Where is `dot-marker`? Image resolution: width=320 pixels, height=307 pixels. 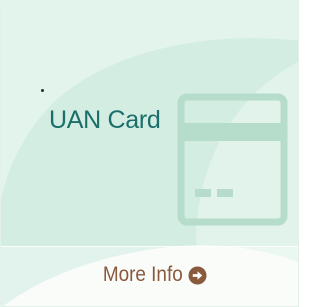
dot-marker is located at coordinates (42, 90).